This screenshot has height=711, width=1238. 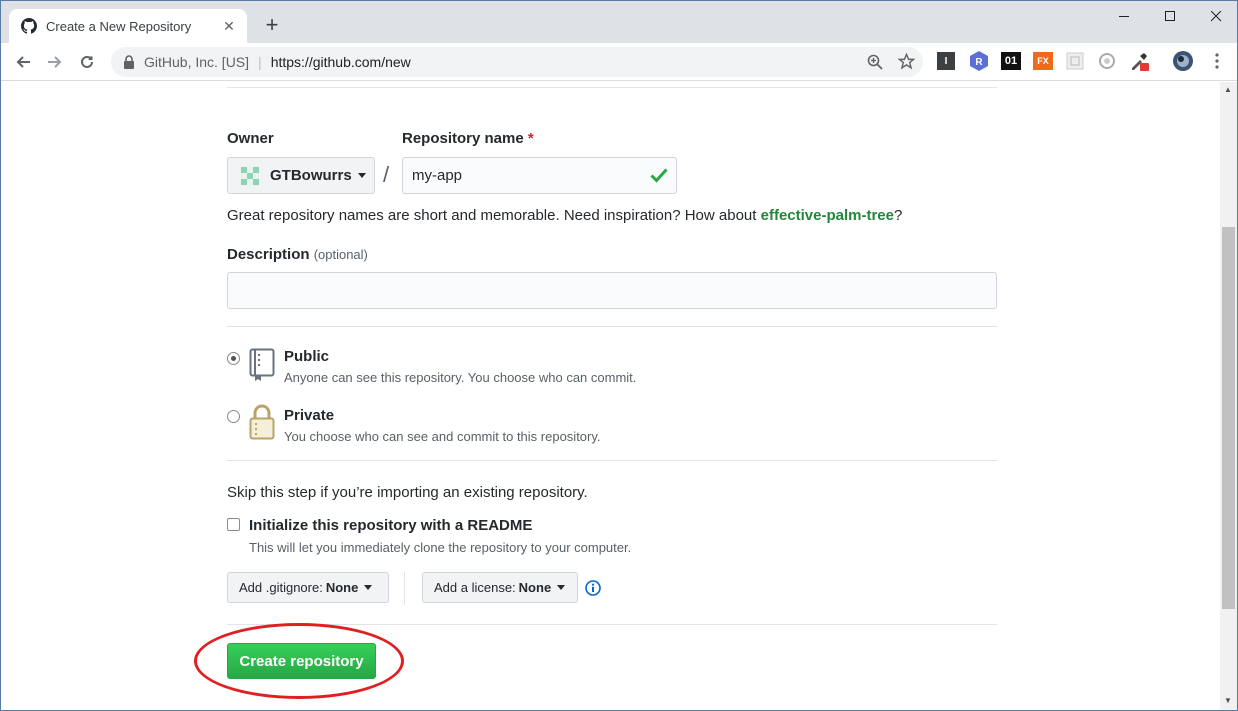 I want to click on private-radio, so click(x=233, y=416).